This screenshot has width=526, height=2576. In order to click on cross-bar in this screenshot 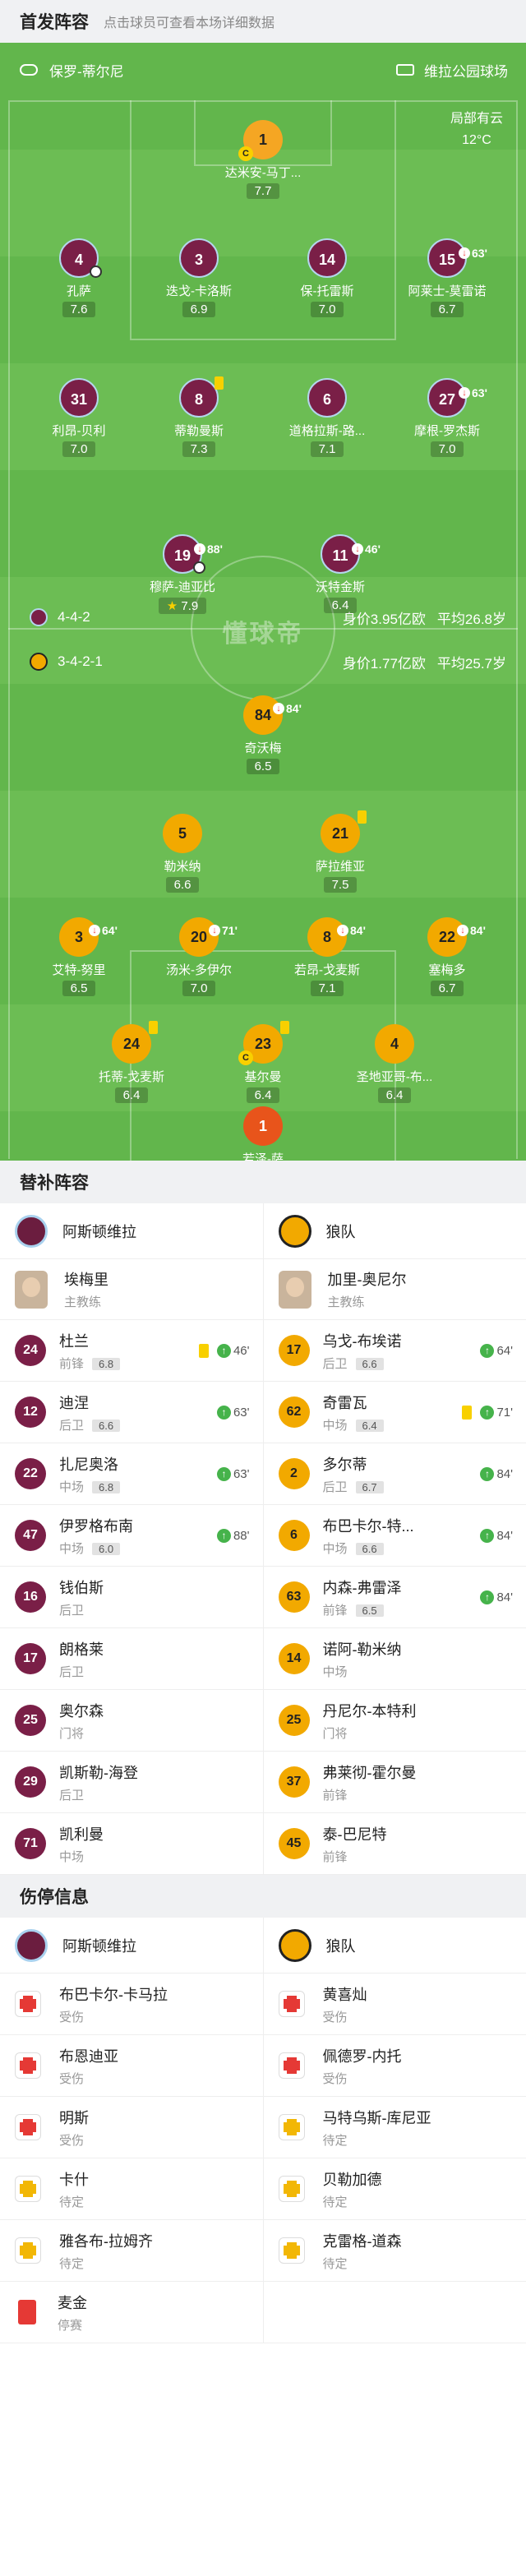, I will do `click(291, 2250)`.